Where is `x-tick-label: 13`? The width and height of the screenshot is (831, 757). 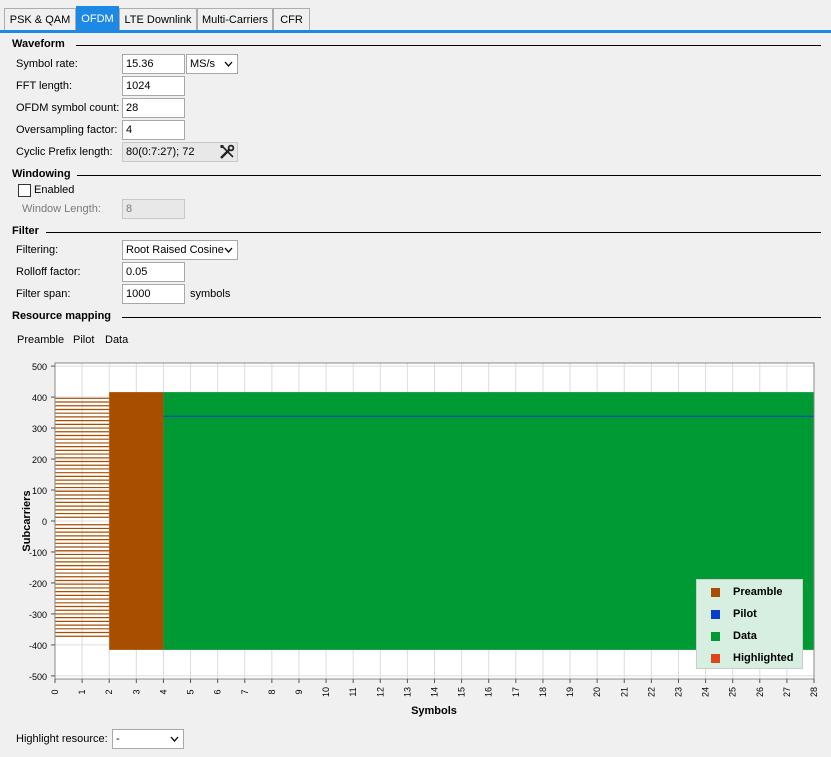 x-tick-label: 13 is located at coordinates (407, 692).